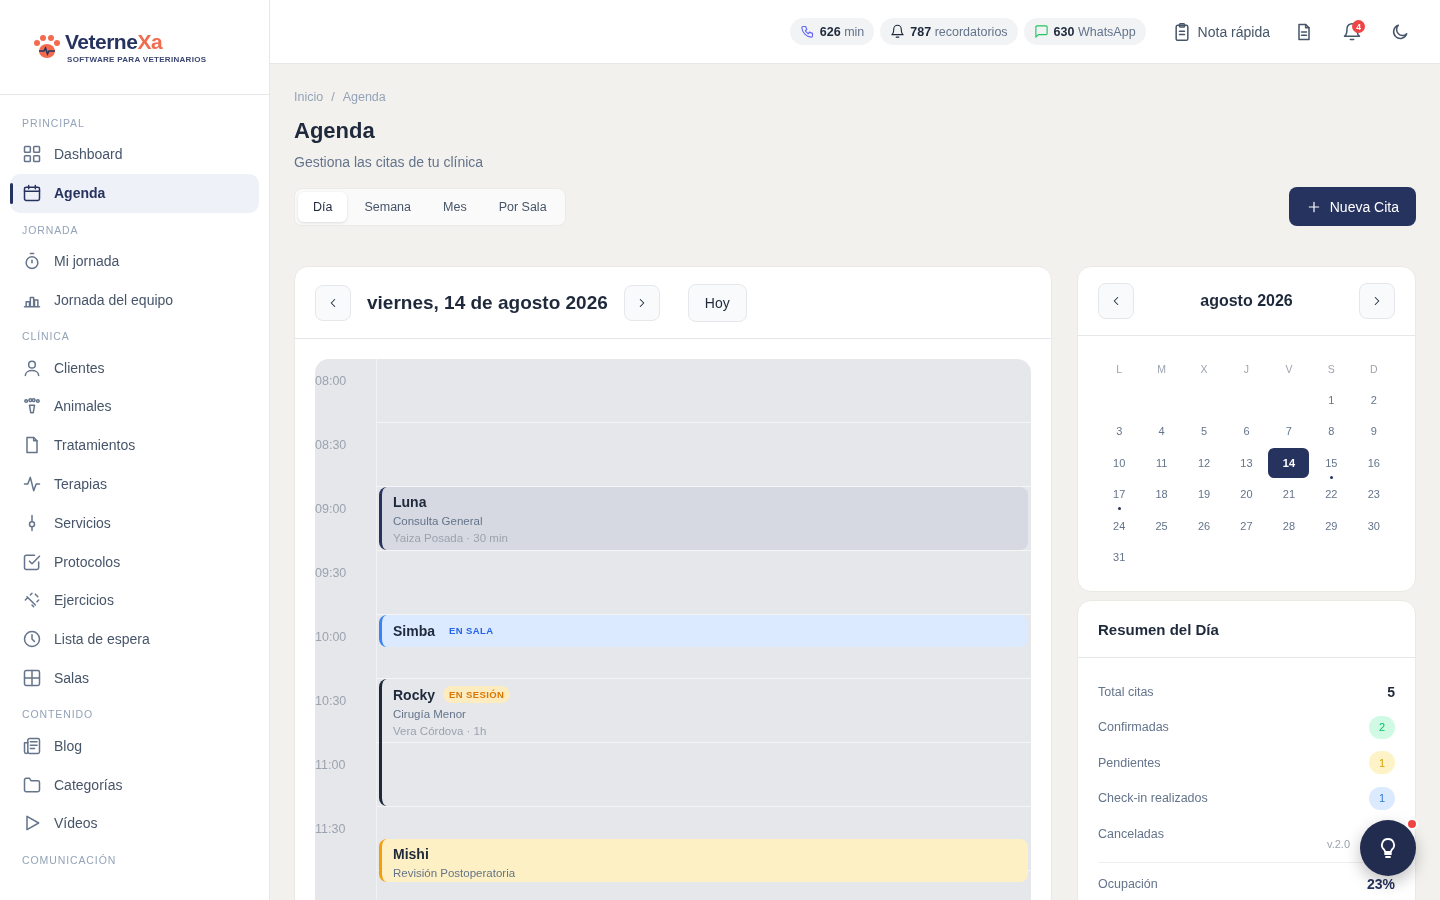 This screenshot has height=900, width=1440. I want to click on count-badge: 1, so click(1382, 798).